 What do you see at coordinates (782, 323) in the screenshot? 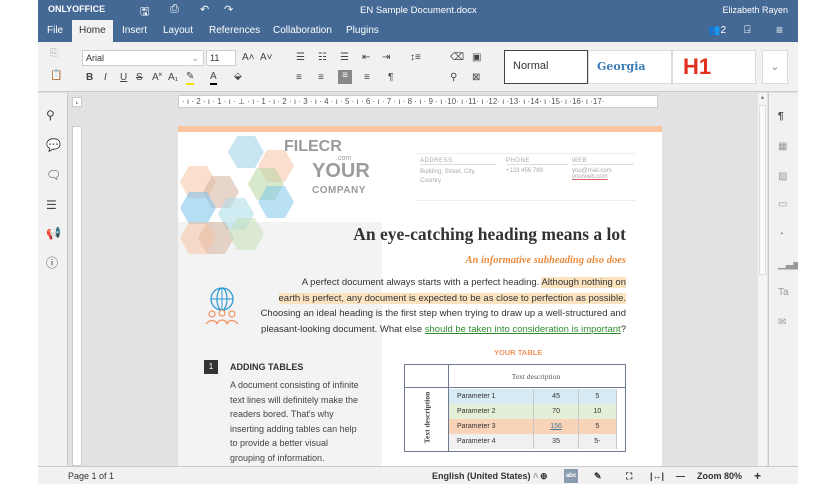
I see `mail-merge-settings-icon: ✉` at bounding box center [782, 323].